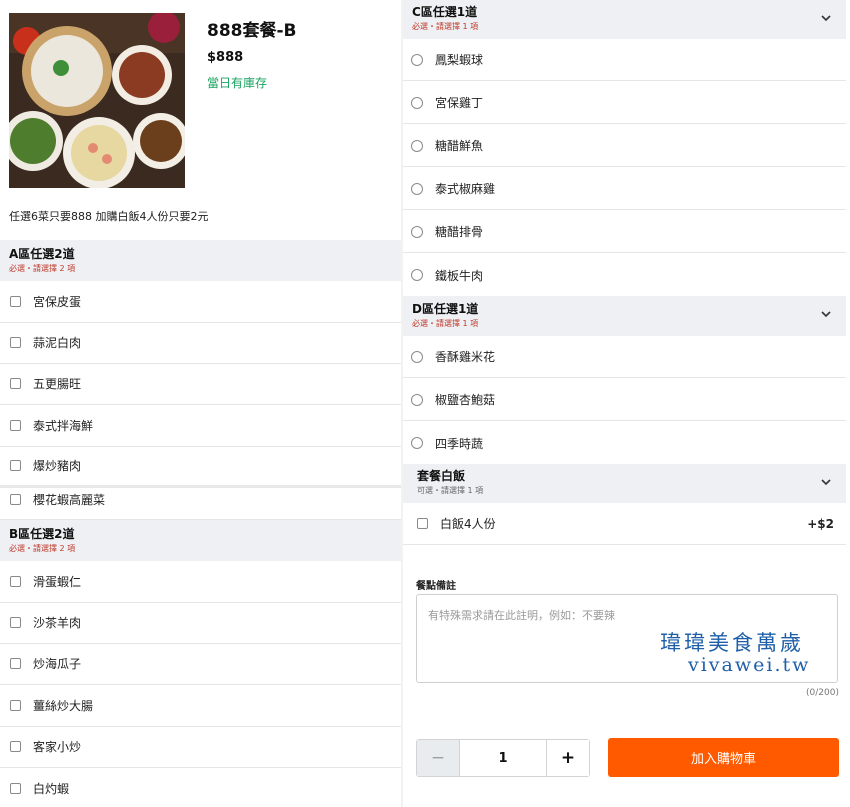  Describe the element at coordinates (63, 426) in the screenshot. I see `option-label: 泰式拌海鮮` at that location.